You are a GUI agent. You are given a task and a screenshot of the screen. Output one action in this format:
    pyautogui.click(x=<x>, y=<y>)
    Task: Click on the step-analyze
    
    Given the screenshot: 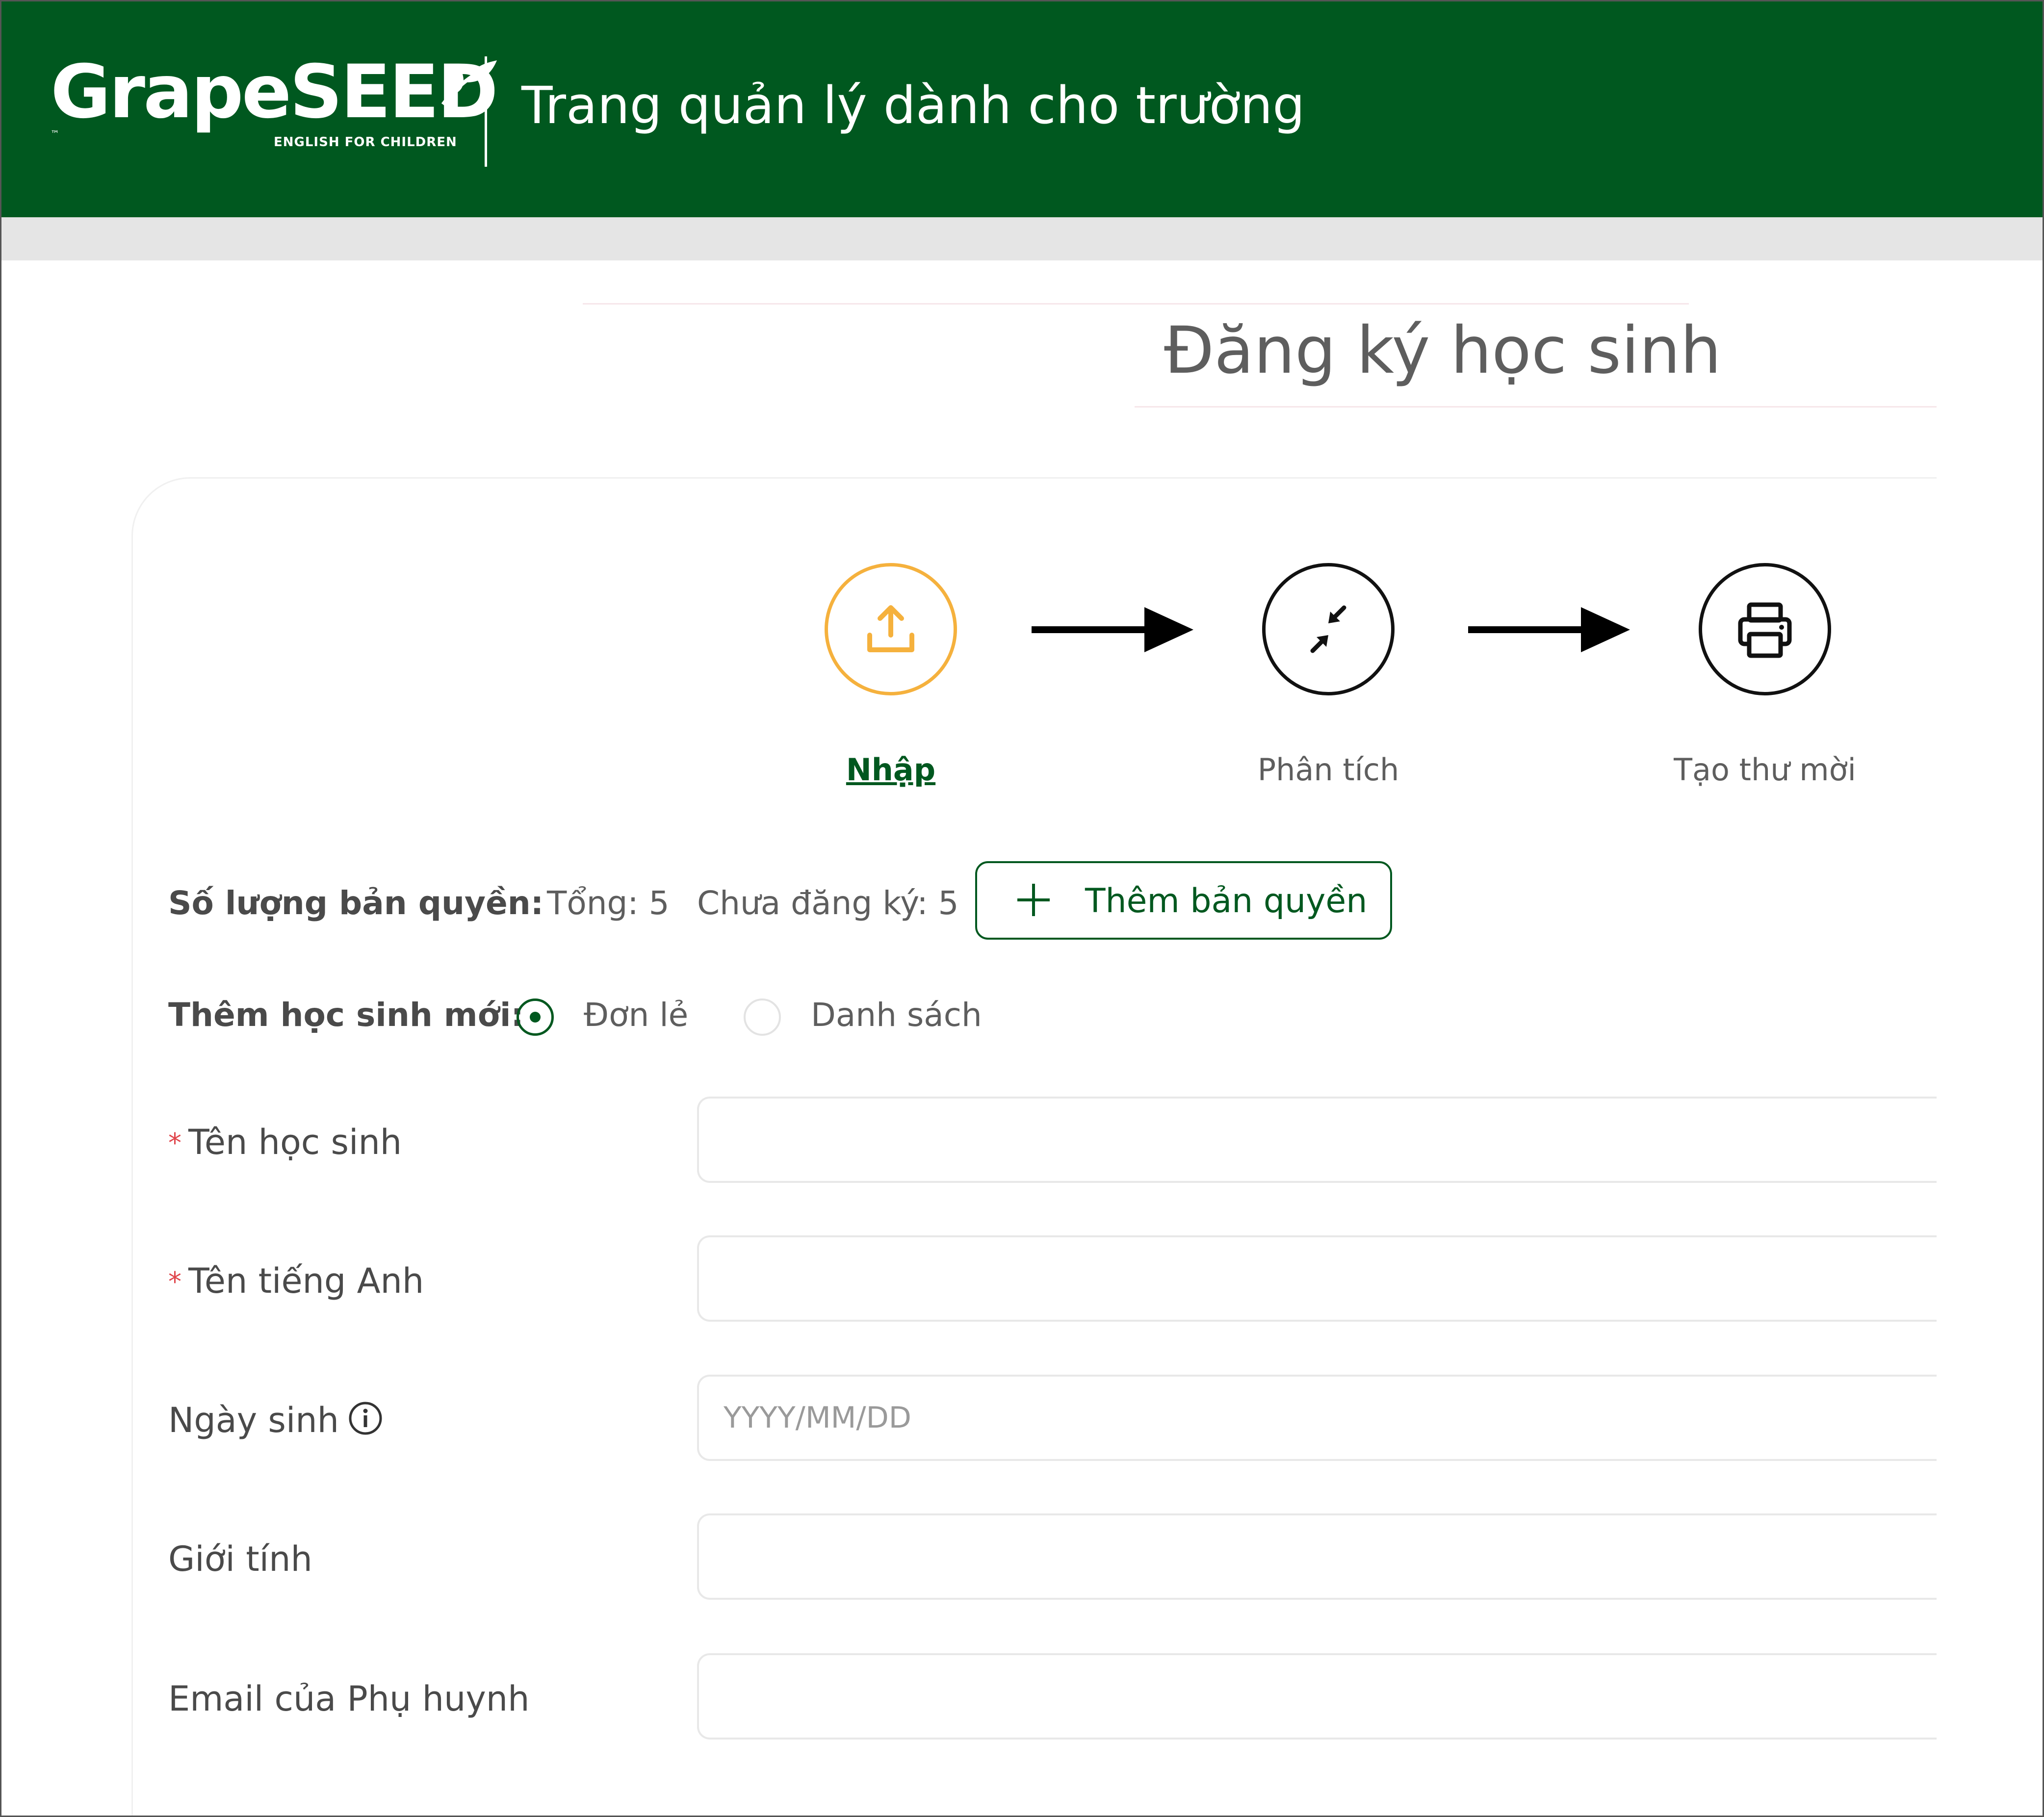 What is the action you would take?
    pyautogui.click(x=1328, y=629)
    